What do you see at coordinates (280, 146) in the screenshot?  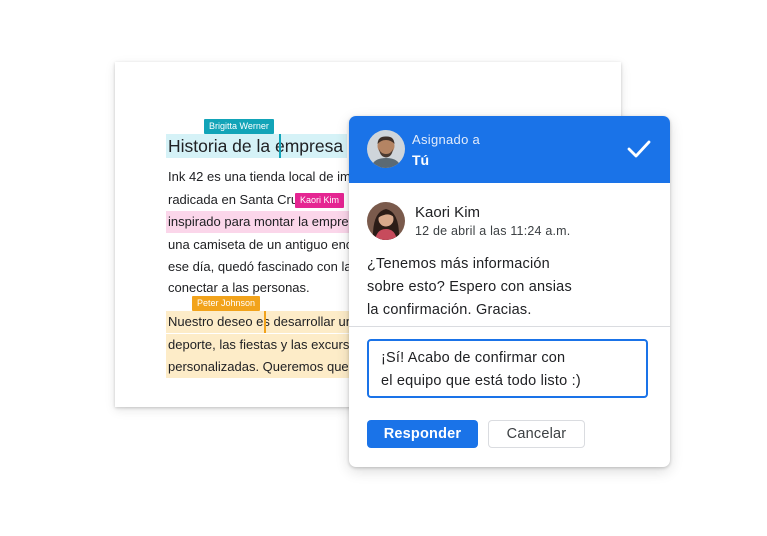 I see `collaborator-cursor-brigitta` at bounding box center [280, 146].